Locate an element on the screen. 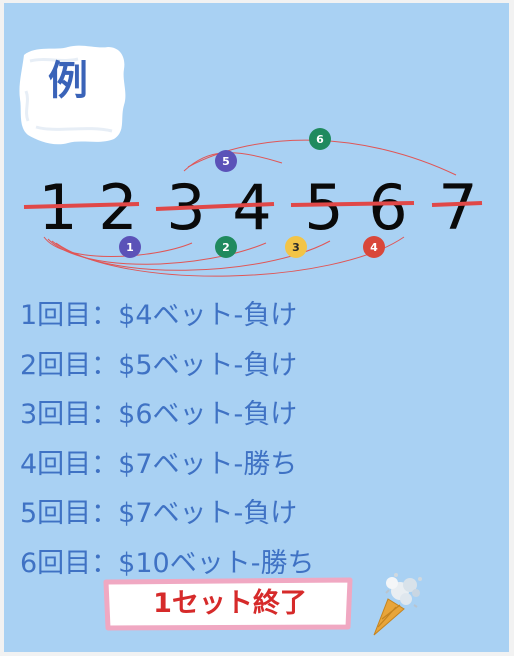 This screenshot has height=656, width=514. marker-4: 4 is located at coordinates (374, 247).